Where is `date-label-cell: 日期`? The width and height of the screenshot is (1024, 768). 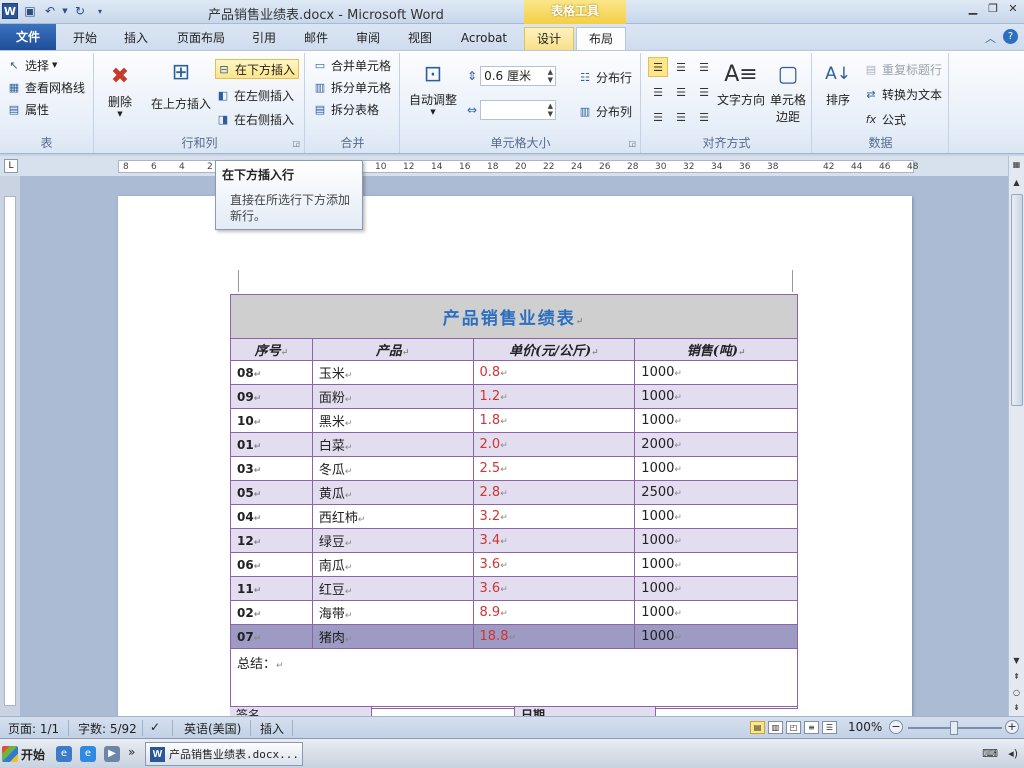 date-label-cell: 日期 is located at coordinates (585, 711).